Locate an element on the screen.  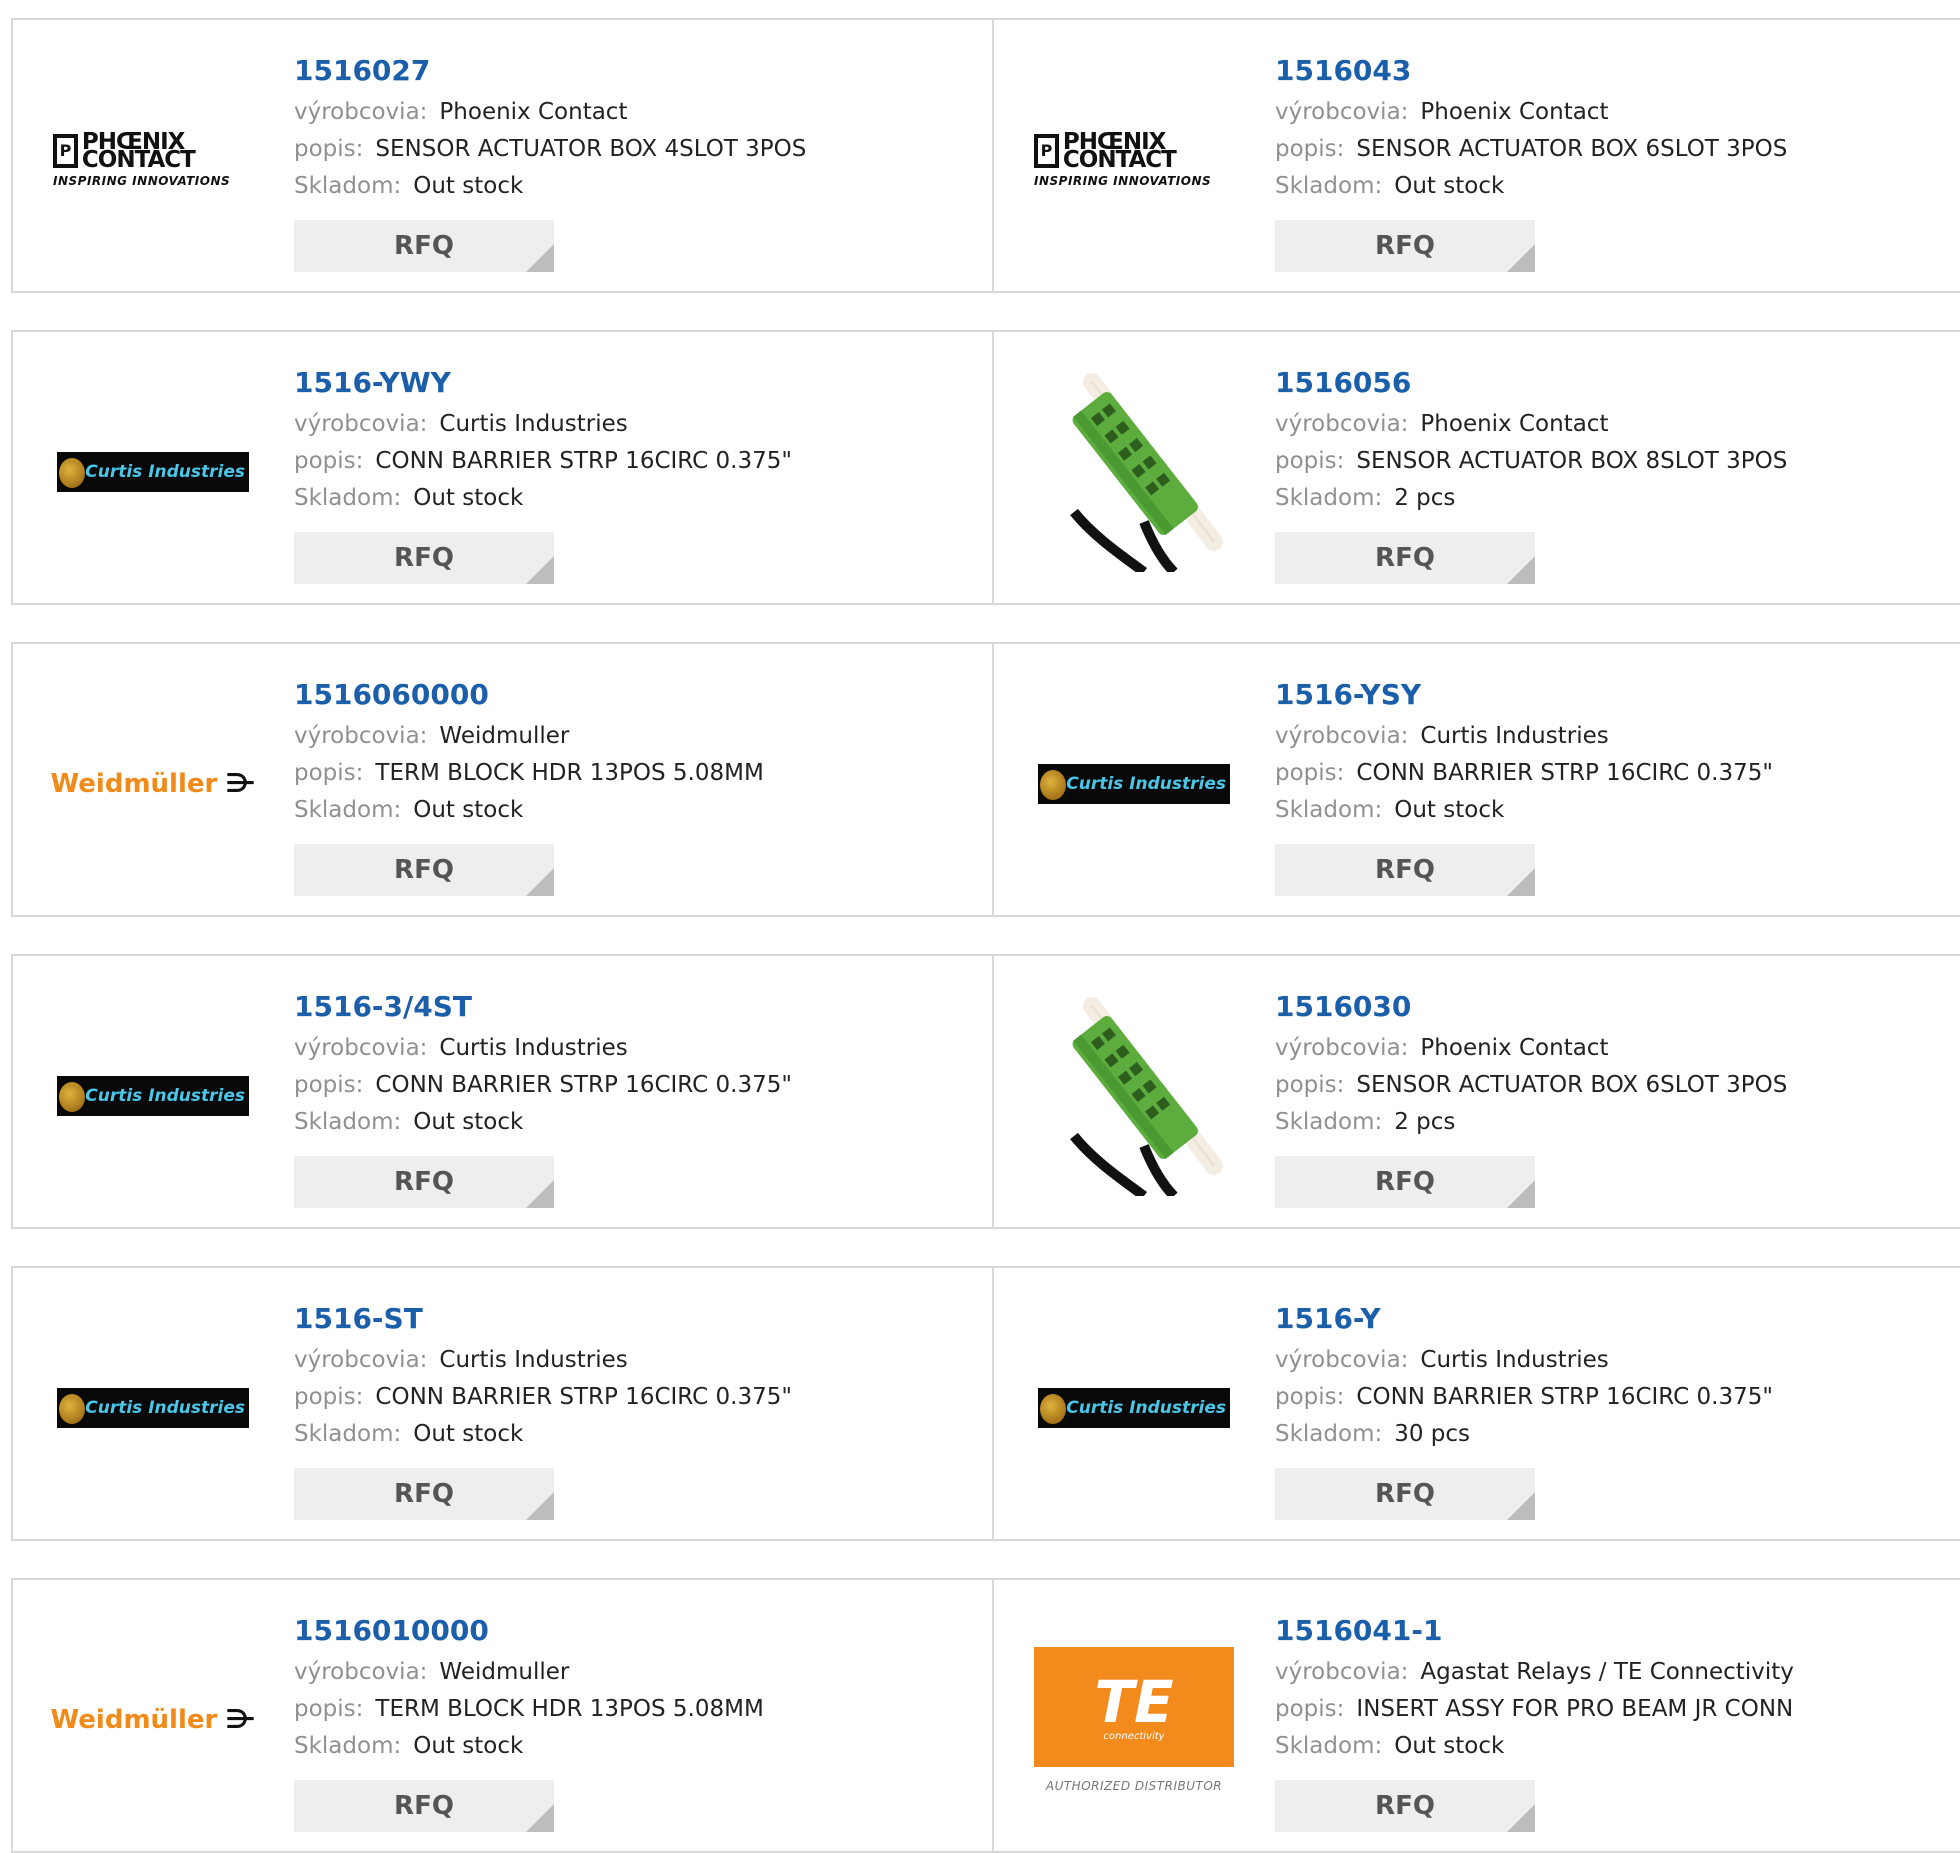
description-line: popis: TERM BLOCK HDR 13POS 5.08MM is located at coordinates (529, 1709).